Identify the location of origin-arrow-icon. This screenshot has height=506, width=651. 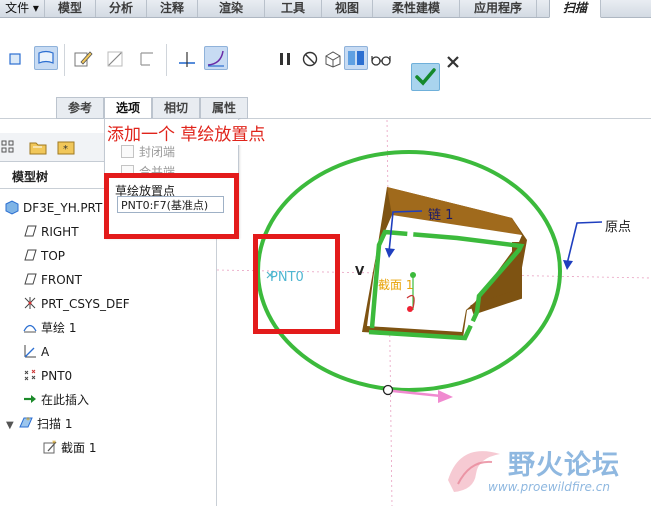
(568, 265).